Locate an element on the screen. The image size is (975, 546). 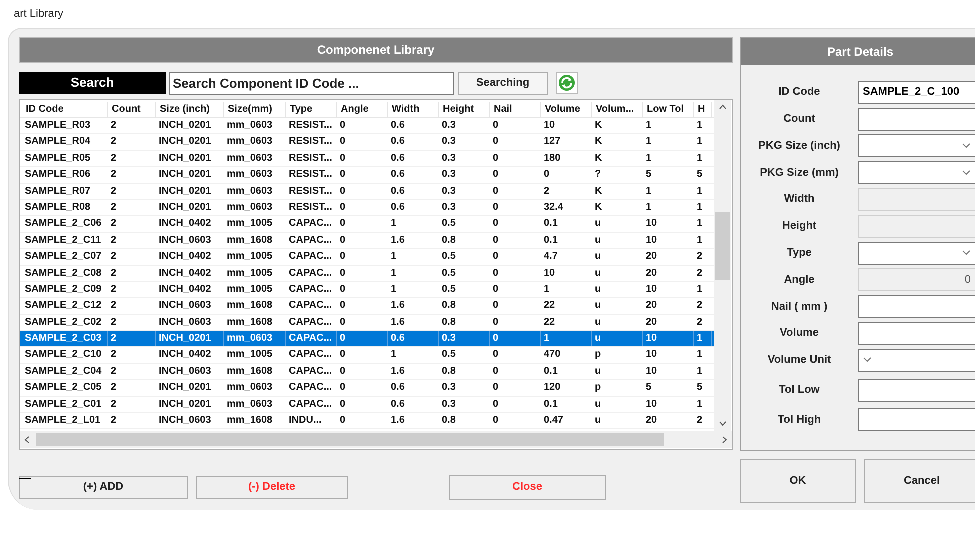
table-cell-text: K is located at coordinates (599, 191).